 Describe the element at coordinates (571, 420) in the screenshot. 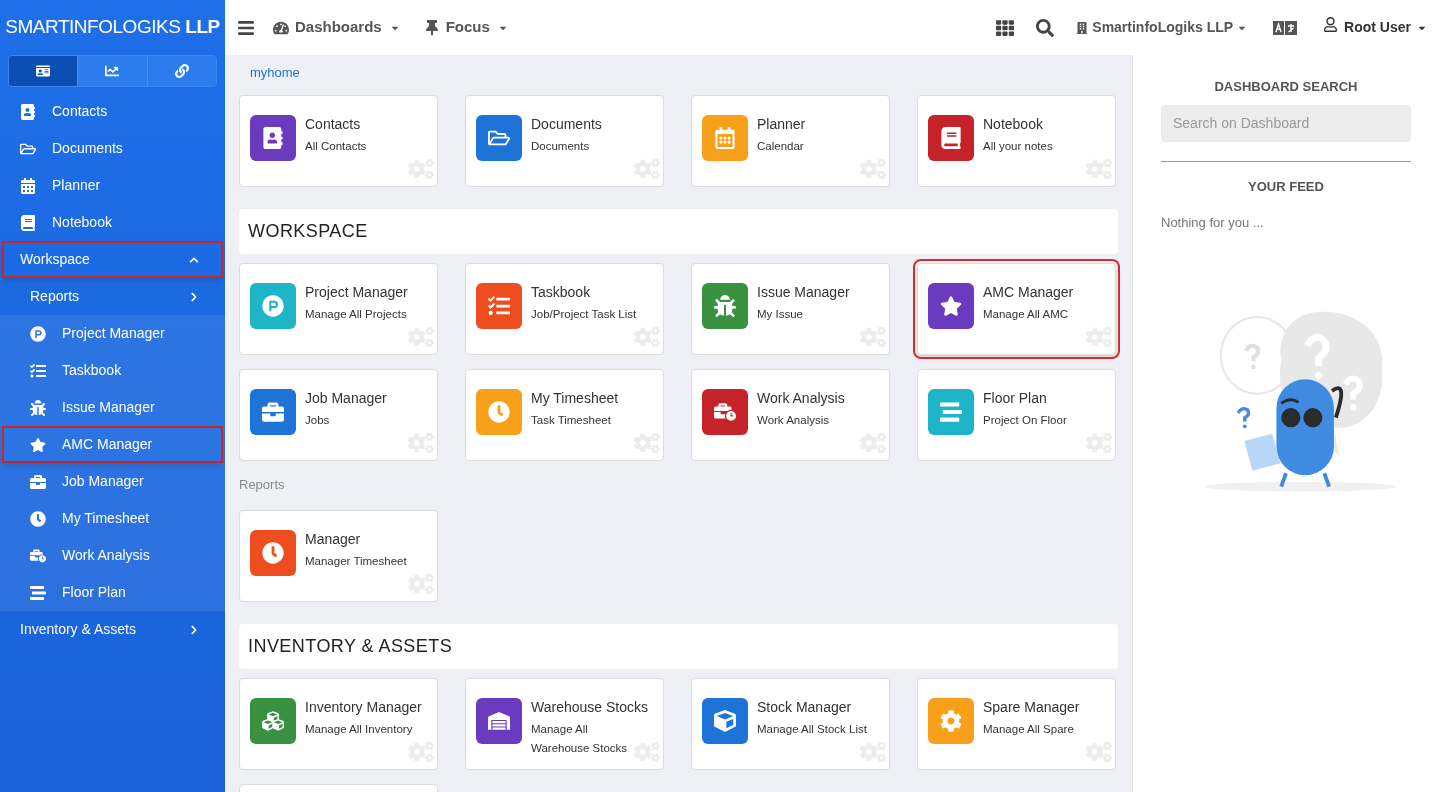

I see `app-subtitle: Task Timesheet` at that location.